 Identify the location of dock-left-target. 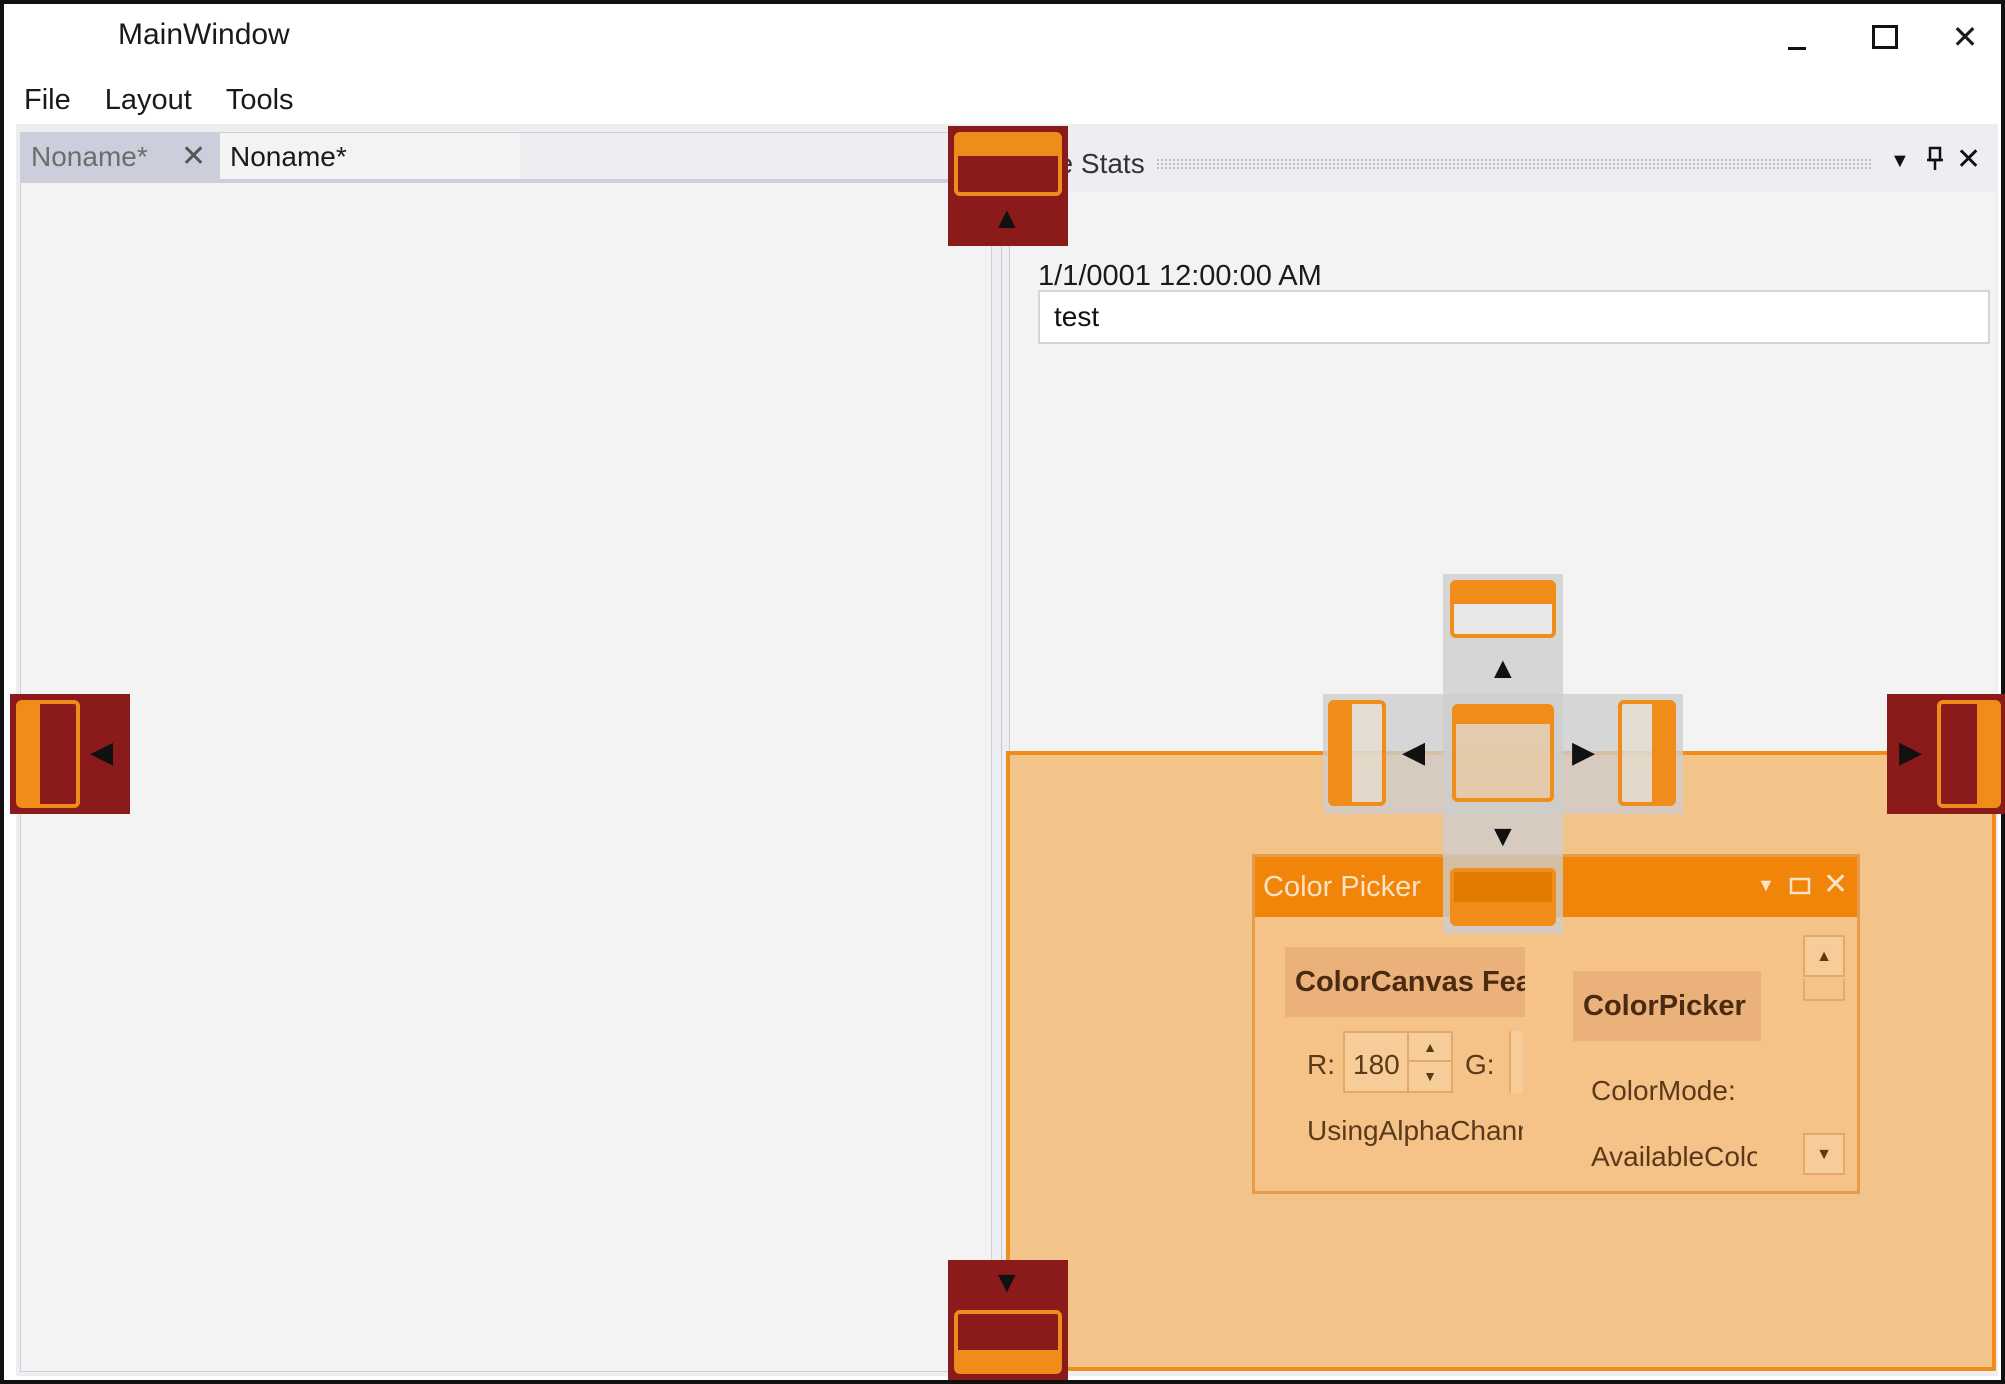
(1357, 753).